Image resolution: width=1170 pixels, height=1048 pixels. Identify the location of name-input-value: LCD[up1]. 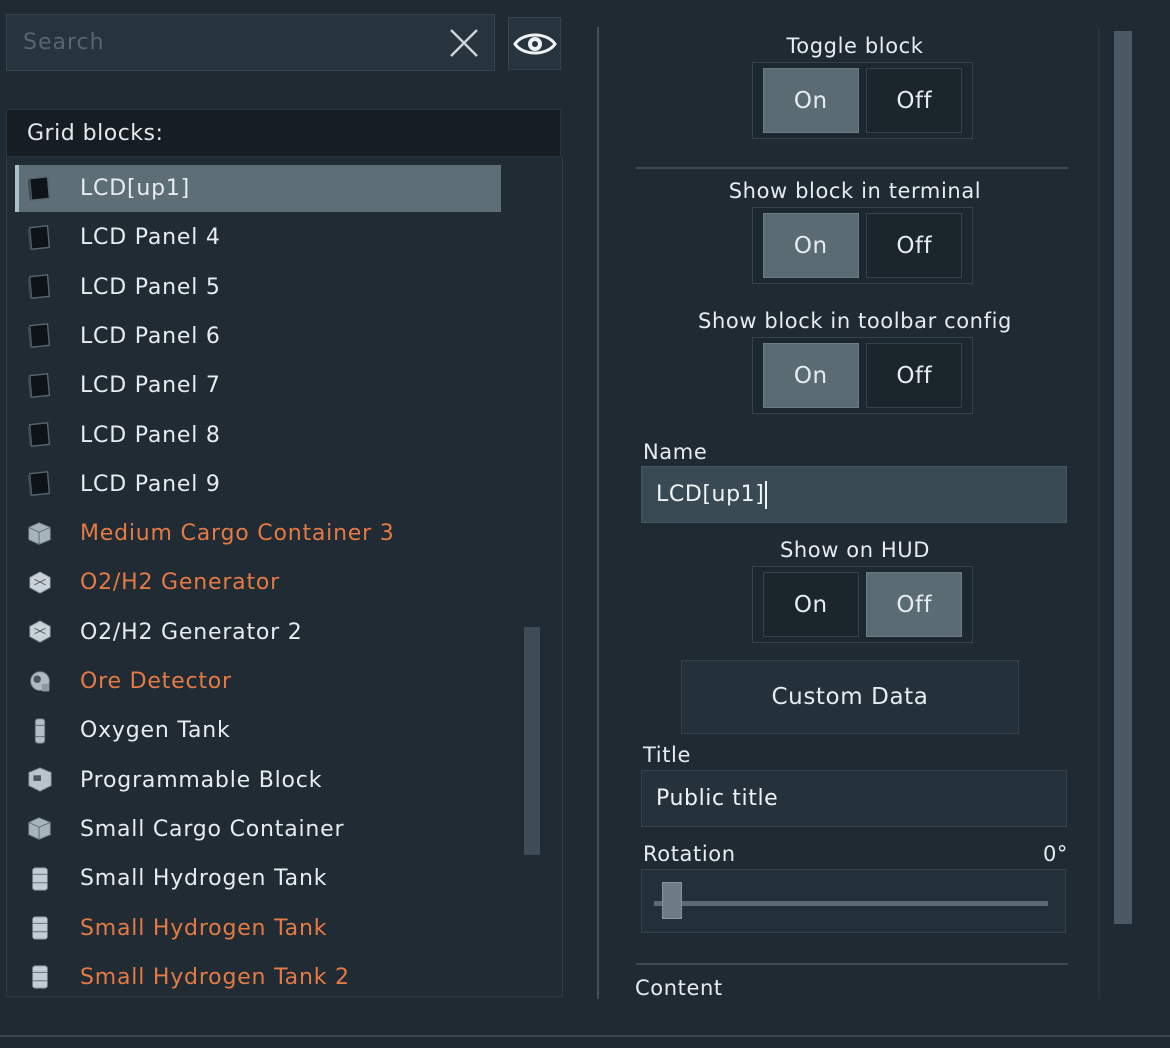
(710, 494).